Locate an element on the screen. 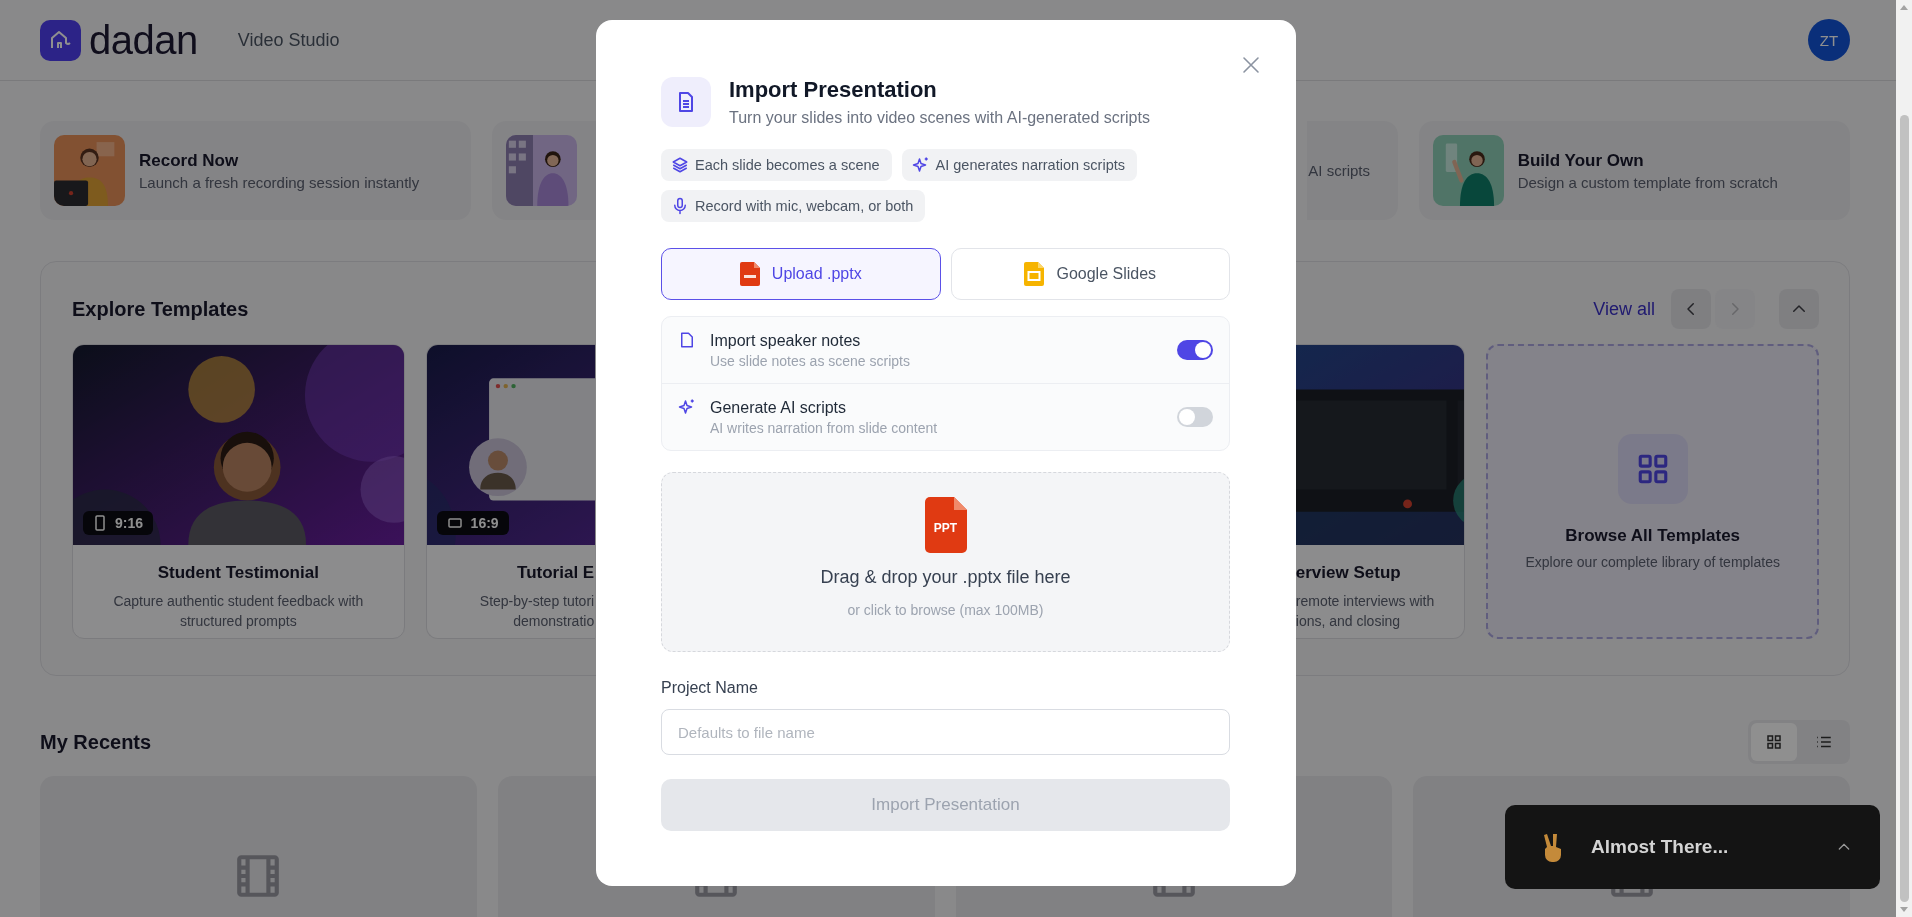  card-title: Build Your Own is located at coordinates (1581, 160).